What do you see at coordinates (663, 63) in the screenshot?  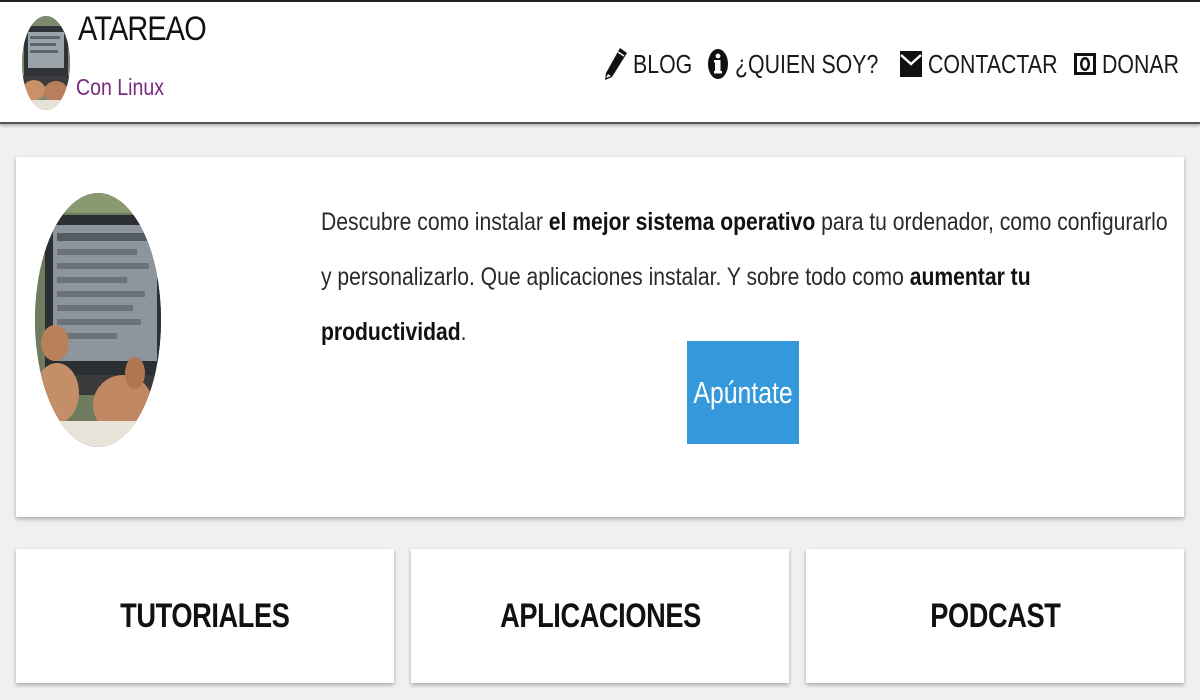 I see `nav-label-blog: BLOG` at bounding box center [663, 63].